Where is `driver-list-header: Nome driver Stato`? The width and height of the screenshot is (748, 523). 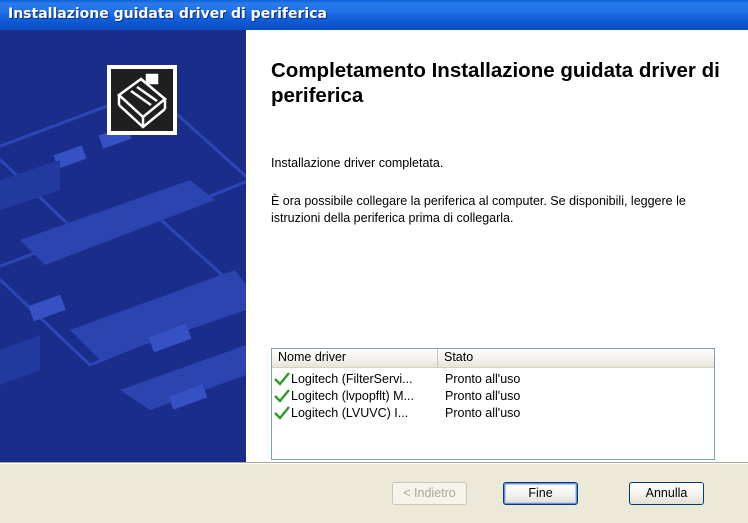 driver-list-header: Nome driver Stato is located at coordinates (493, 358).